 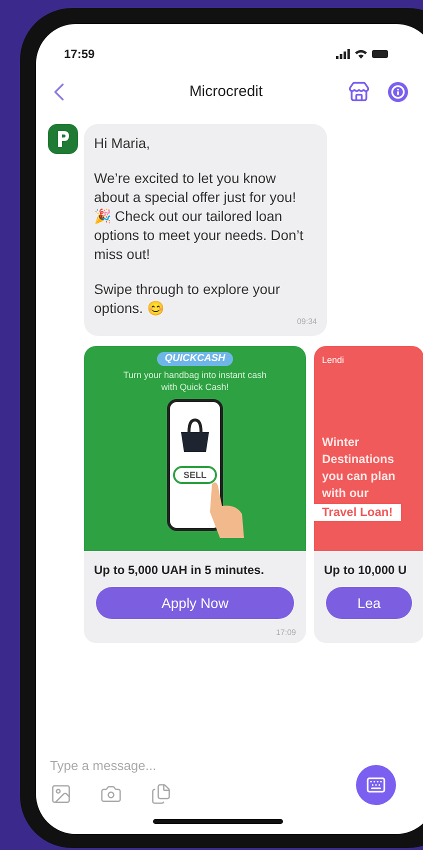 I want to click on message-text: We’re excited to let you know about a special offer just for you! 🎉 Check out our tailored loan options to meet your needs. Don’t miss out!, so click(x=199, y=216).